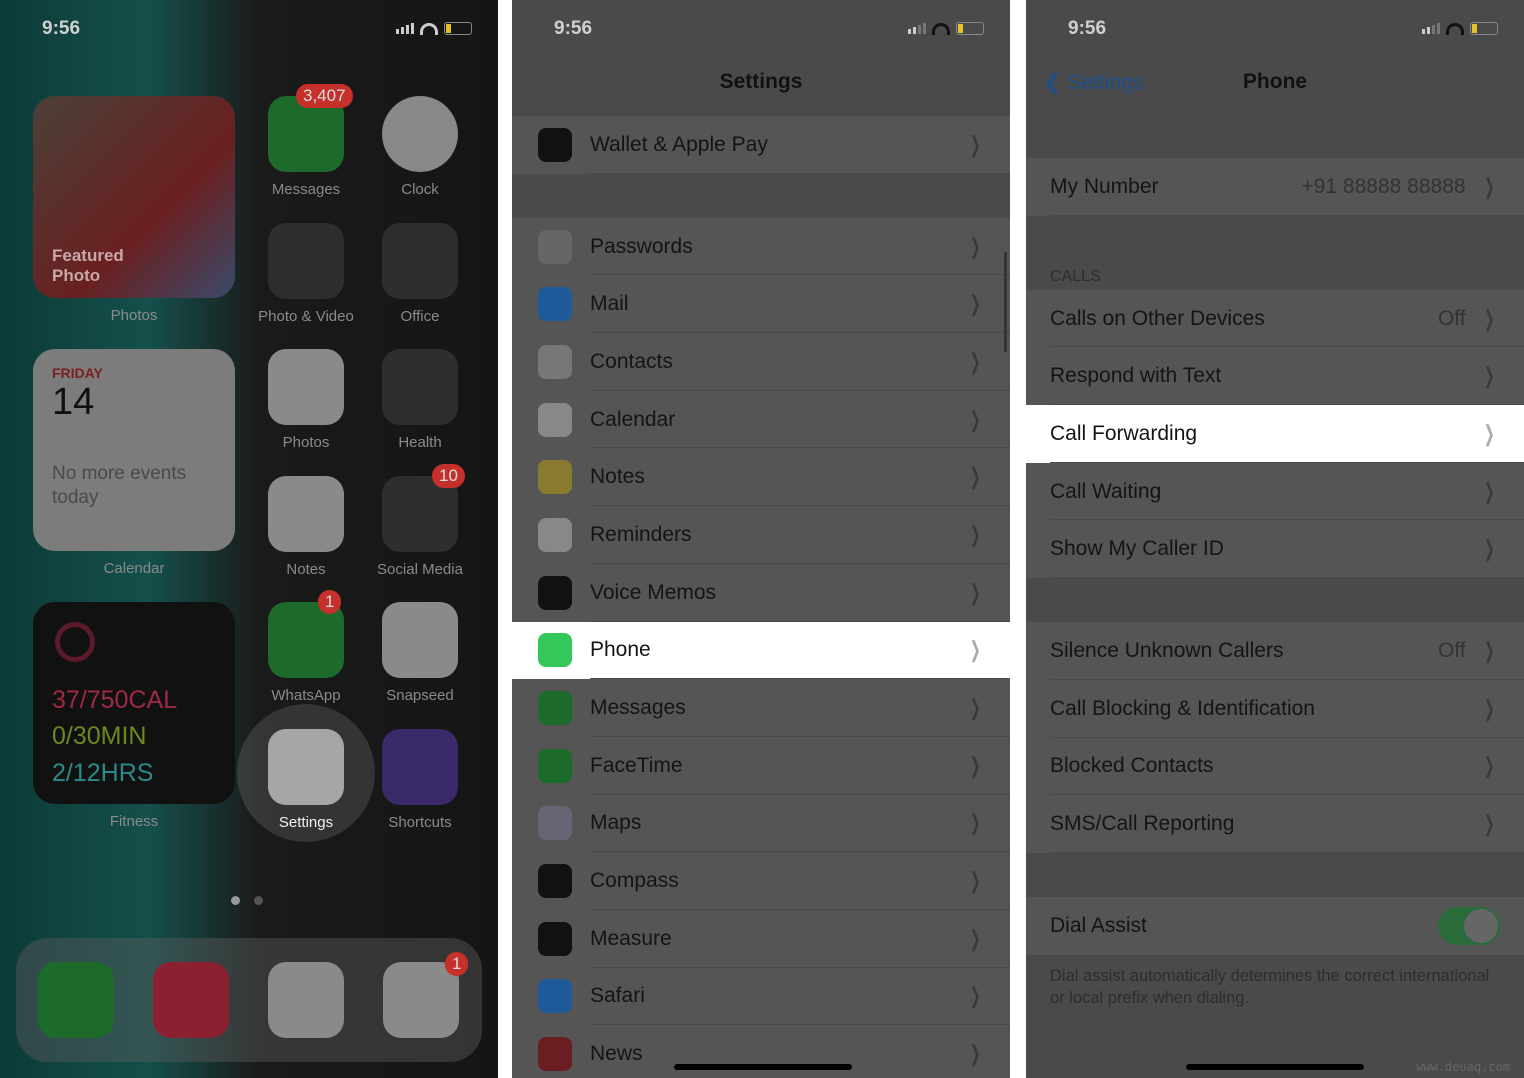 The width and height of the screenshot is (1524, 1078). Describe the element at coordinates (1005, 302) in the screenshot. I see `scrollbar` at that location.